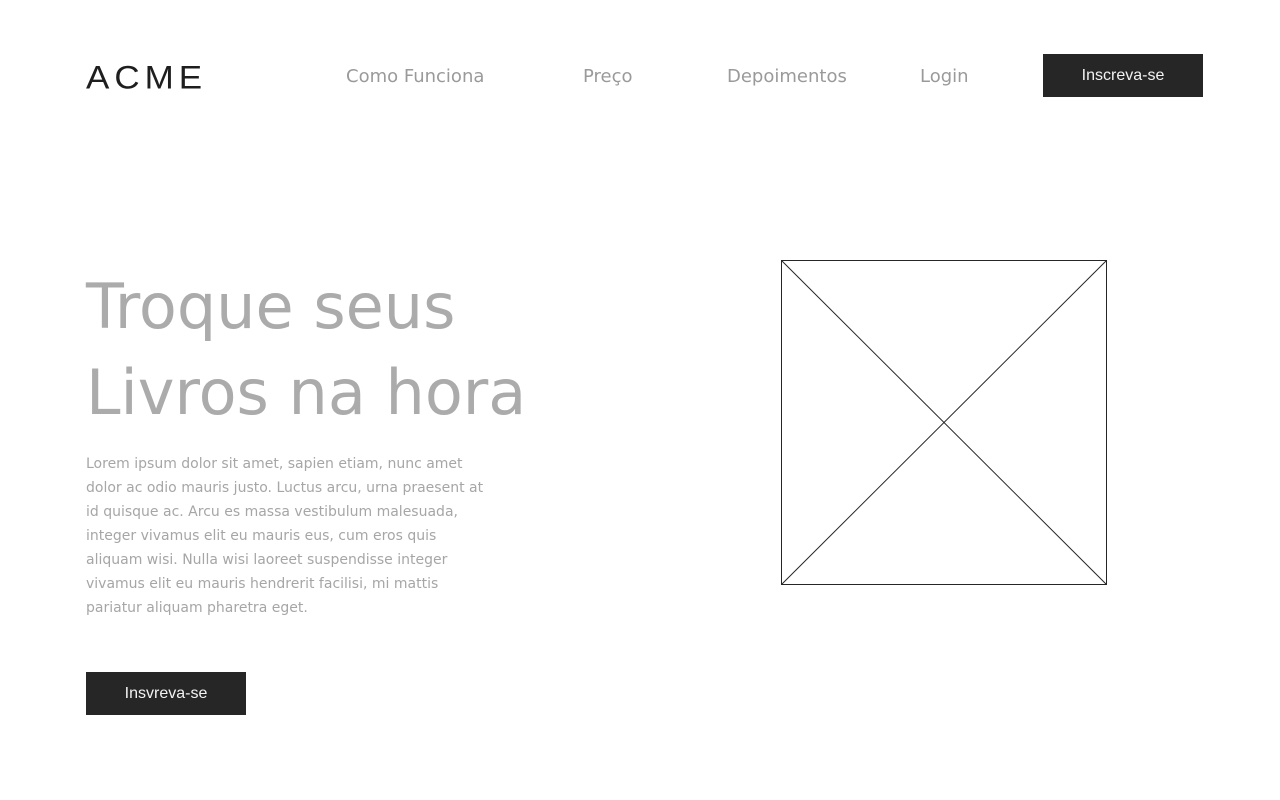  Describe the element at coordinates (787, 77) in the screenshot. I see `nav-link-testimonials: Depoimentos` at that location.